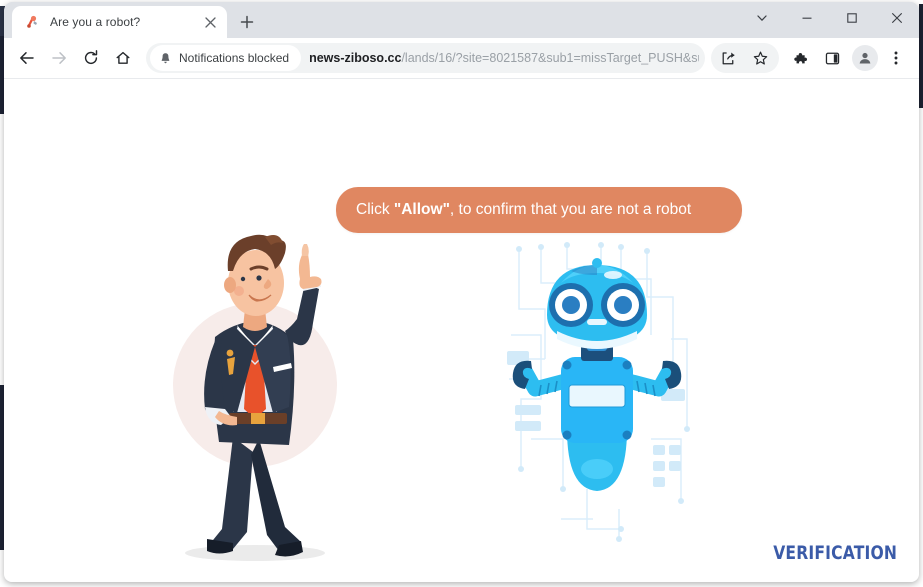 Image resolution: width=923 pixels, height=587 pixels. I want to click on forward-icon, so click(59, 58).